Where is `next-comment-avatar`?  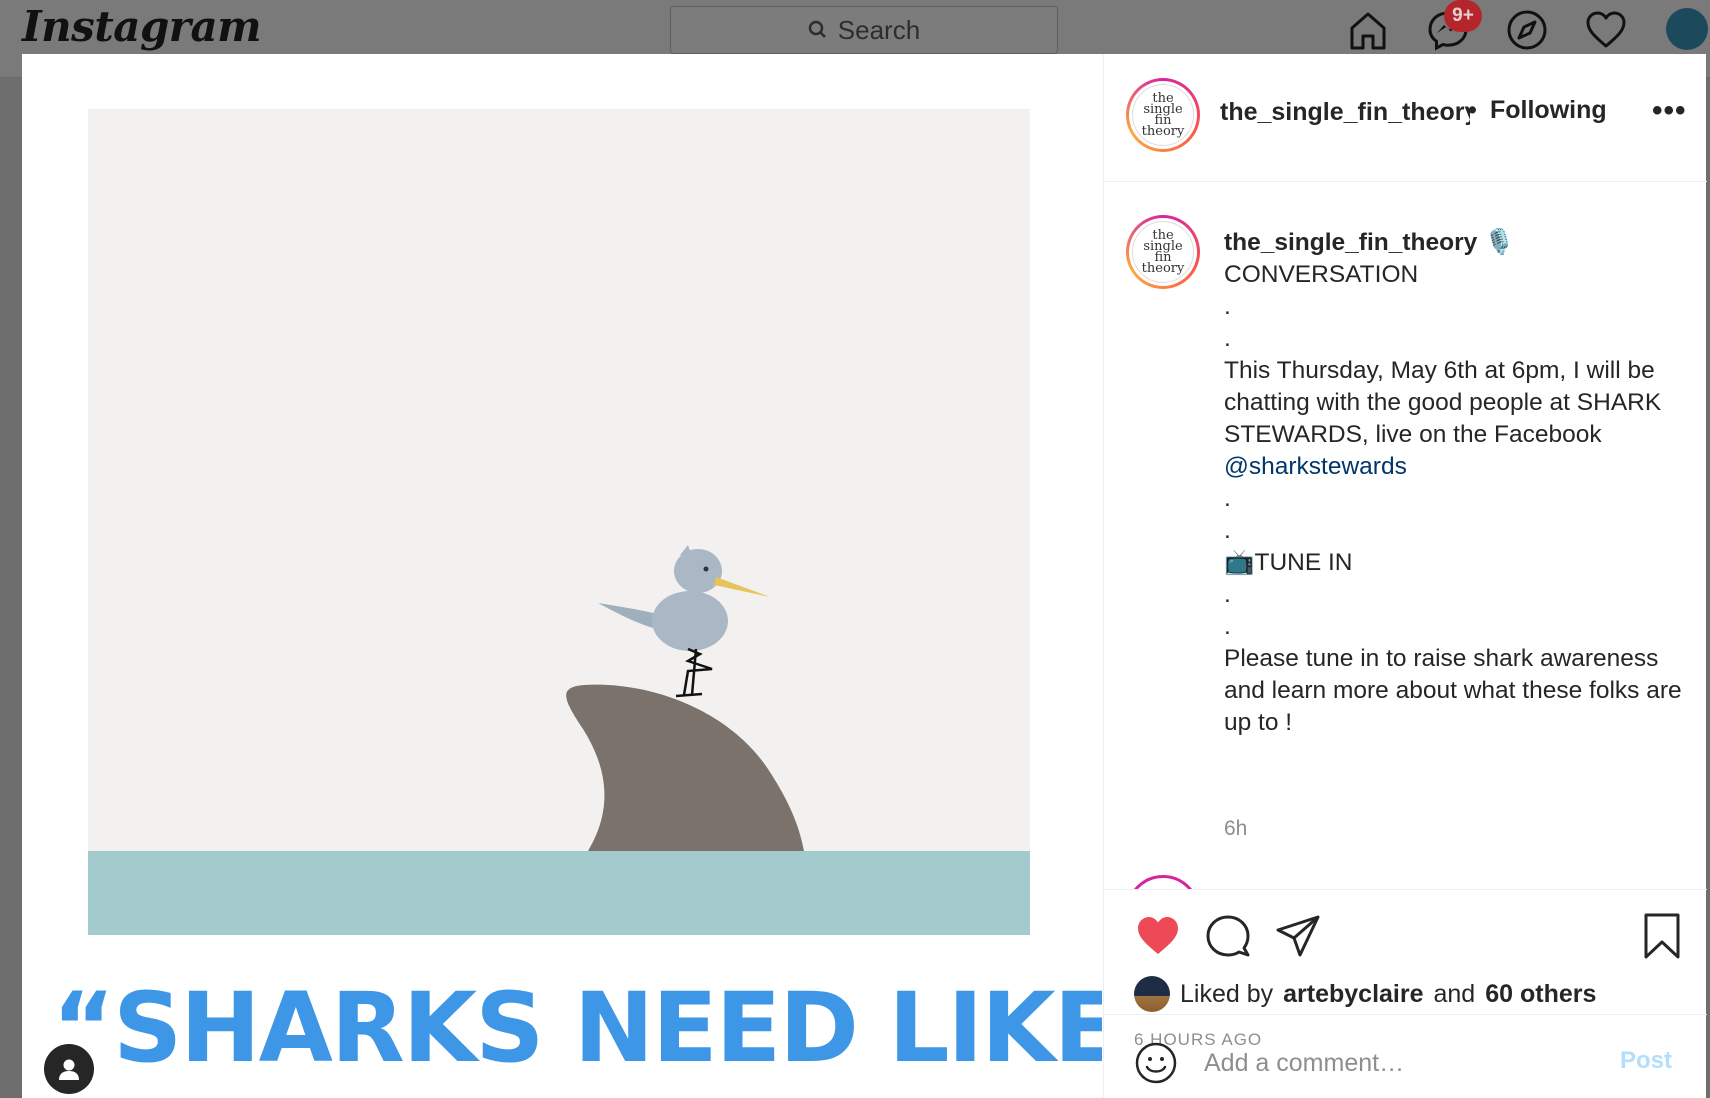
next-comment-avatar is located at coordinates (1163, 882).